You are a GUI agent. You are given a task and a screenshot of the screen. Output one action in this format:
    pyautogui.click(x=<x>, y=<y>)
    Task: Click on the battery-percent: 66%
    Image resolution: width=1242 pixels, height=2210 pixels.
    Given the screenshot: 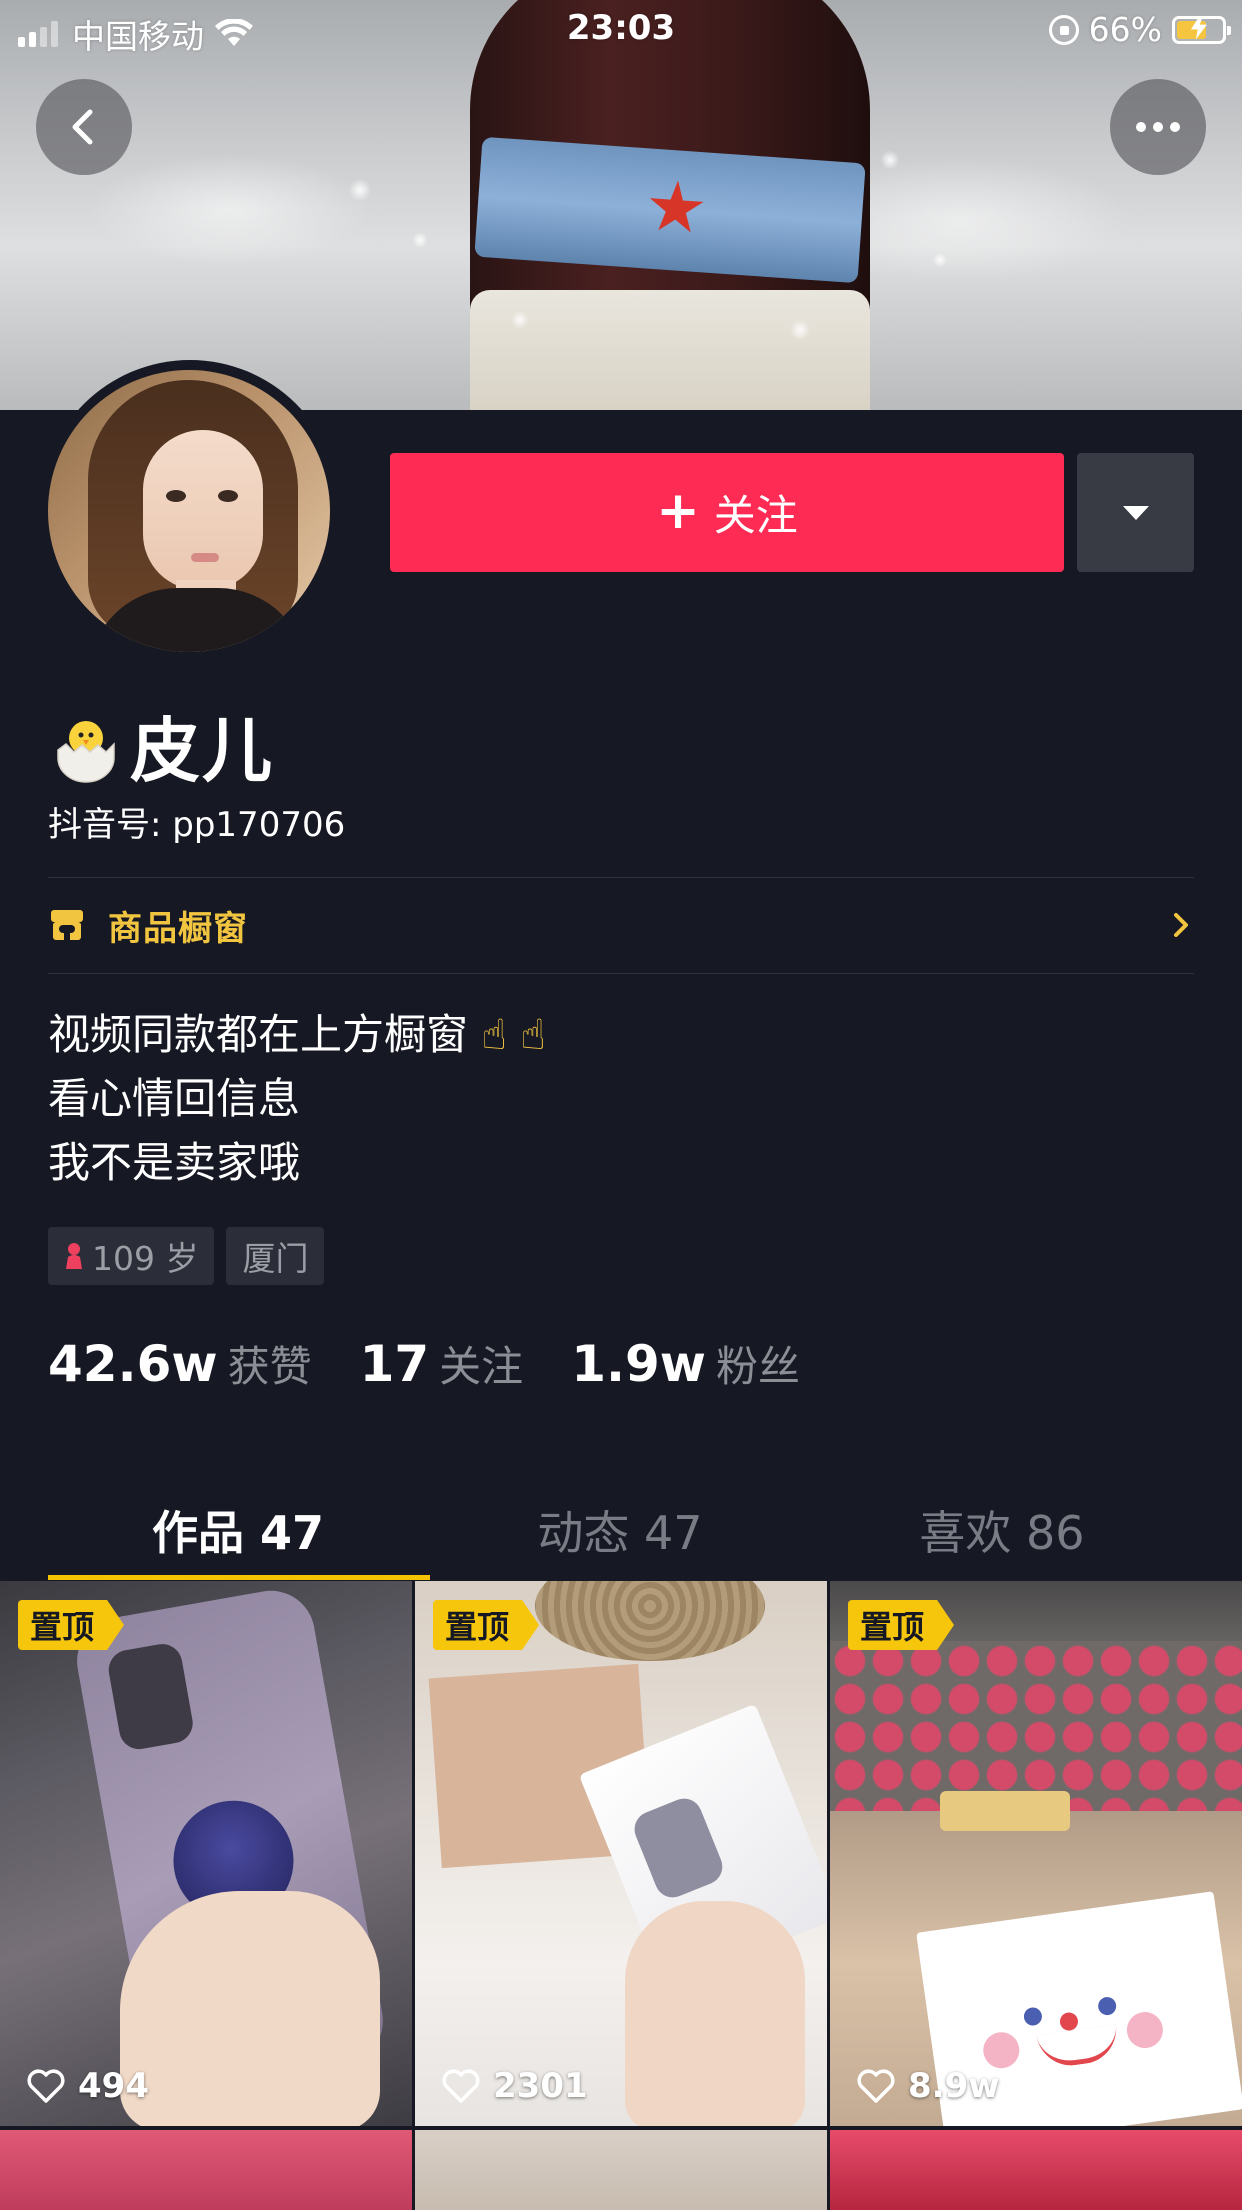 What is the action you would take?
    pyautogui.click(x=1125, y=29)
    